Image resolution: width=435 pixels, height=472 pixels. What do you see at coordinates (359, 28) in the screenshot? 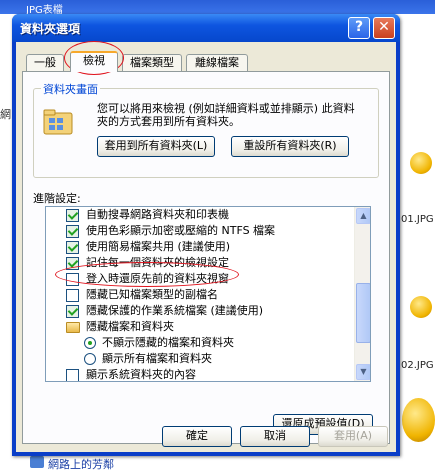
I see `help-button: ?` at bounding box center [359, 28].